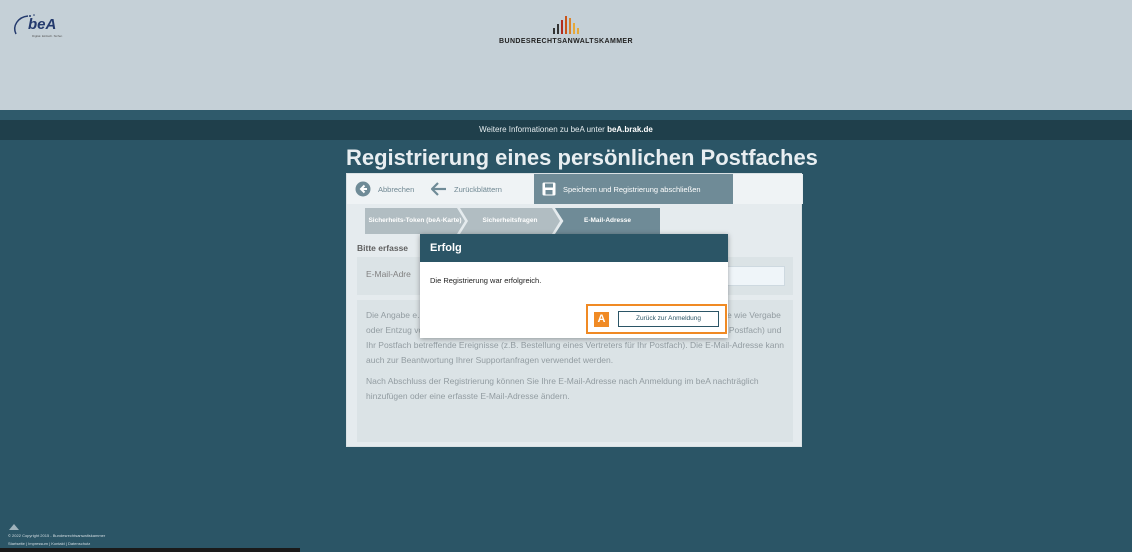  Describe the element at coordinates (543, 129) in the screenshot. I see `info-band-text: Weitere Informationen zu beA unter` at that location.